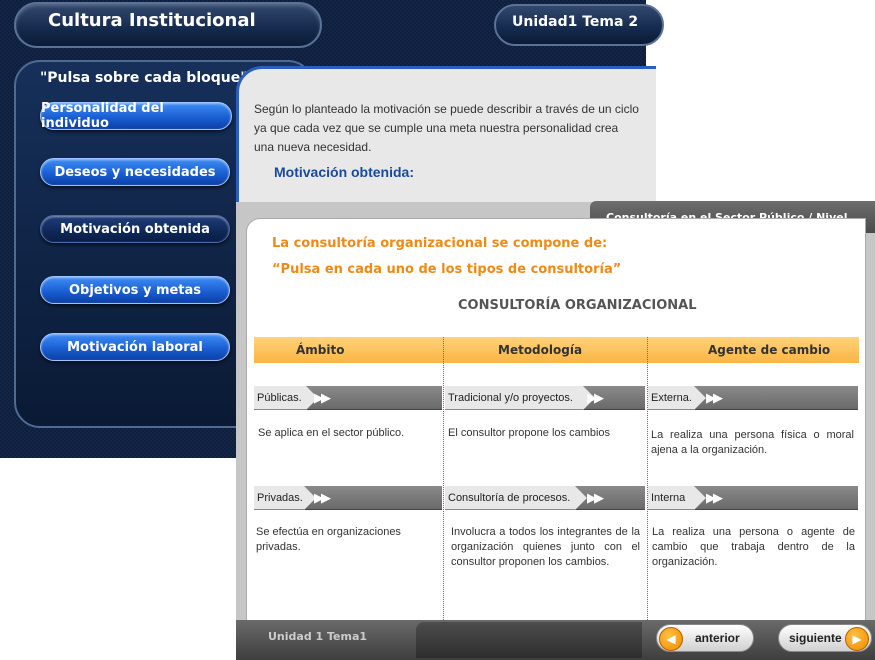 This screenshot has height=660, width=875. I want to click on type-label-externa: Externa., so click(677, 398).